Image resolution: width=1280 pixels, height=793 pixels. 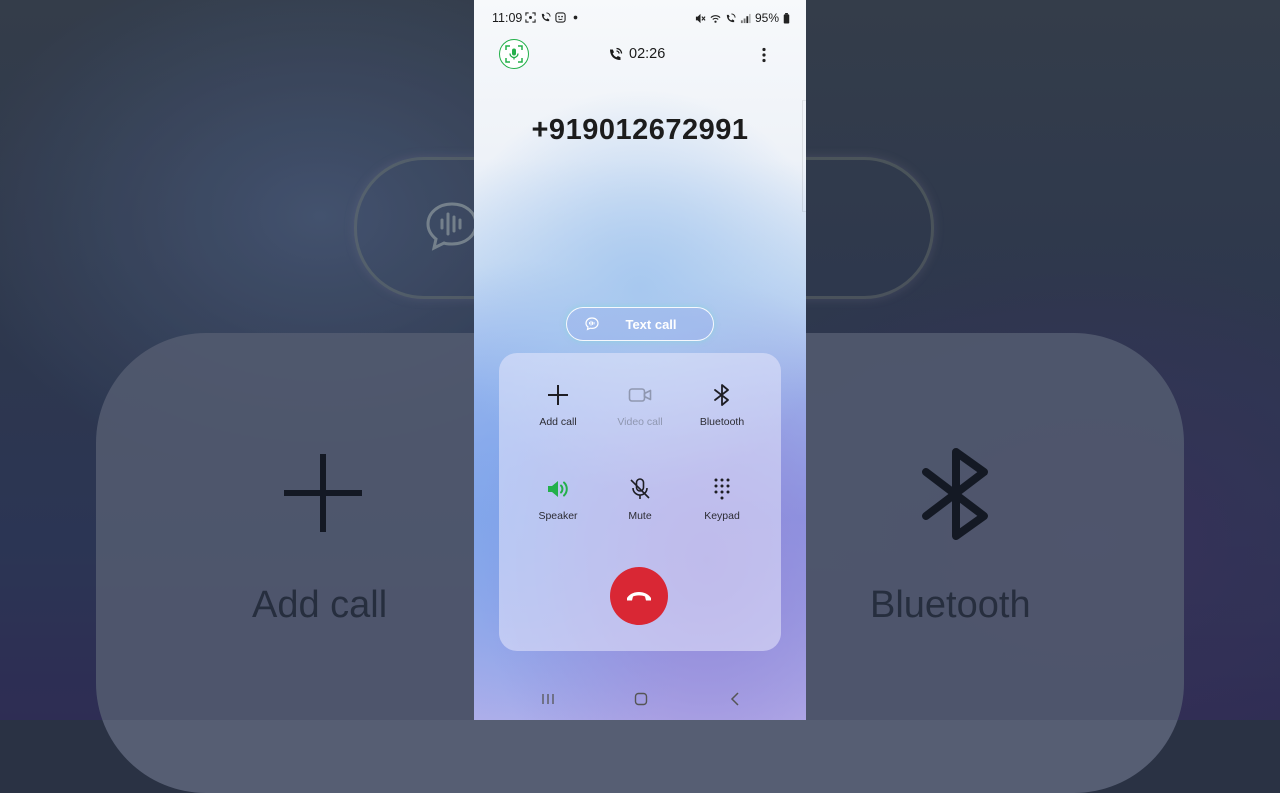 I want to click on video-call-button: Video call, so click(x=640, y=413).